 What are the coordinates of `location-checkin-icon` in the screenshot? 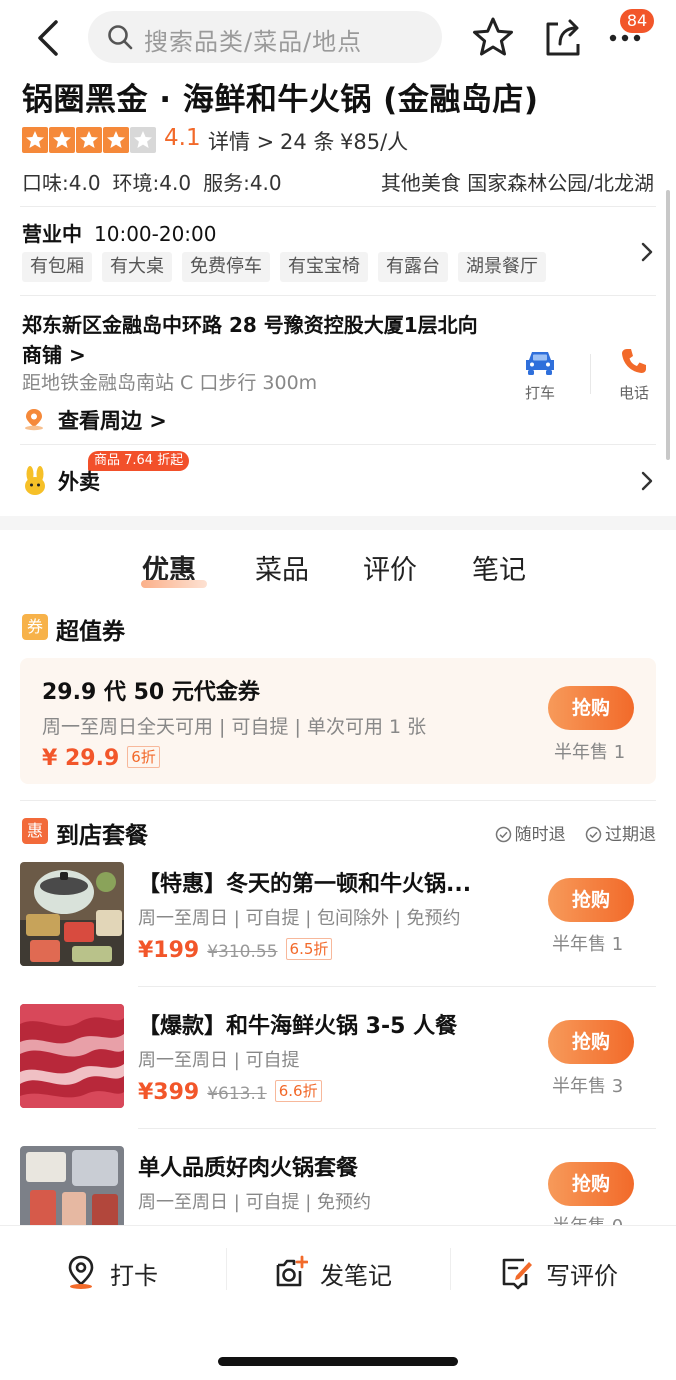 It's located at (81, 1272).